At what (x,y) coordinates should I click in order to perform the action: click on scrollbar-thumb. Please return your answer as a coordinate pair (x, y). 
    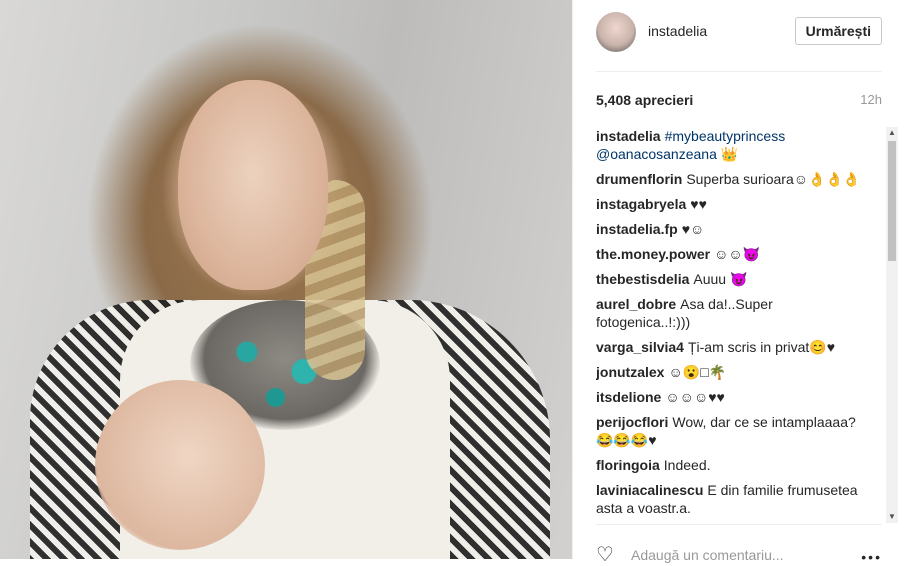
    Looking at the image, I should click on (892, 201).